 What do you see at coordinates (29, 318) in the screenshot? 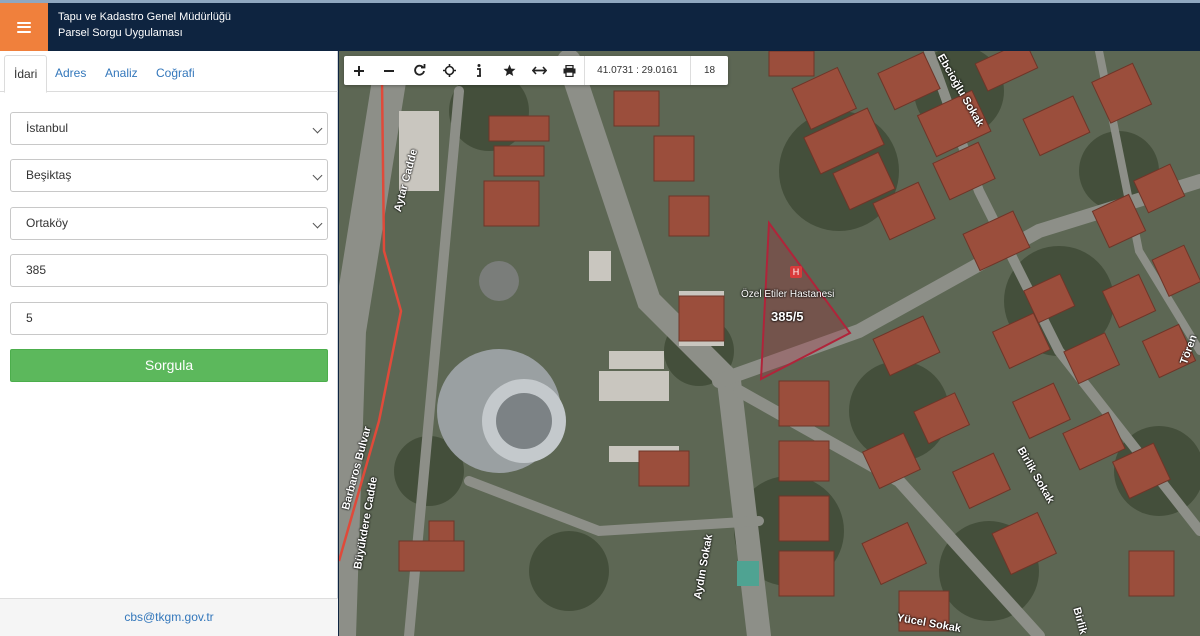
I see `parcel-value: 5` at bounding box center [29, 318].